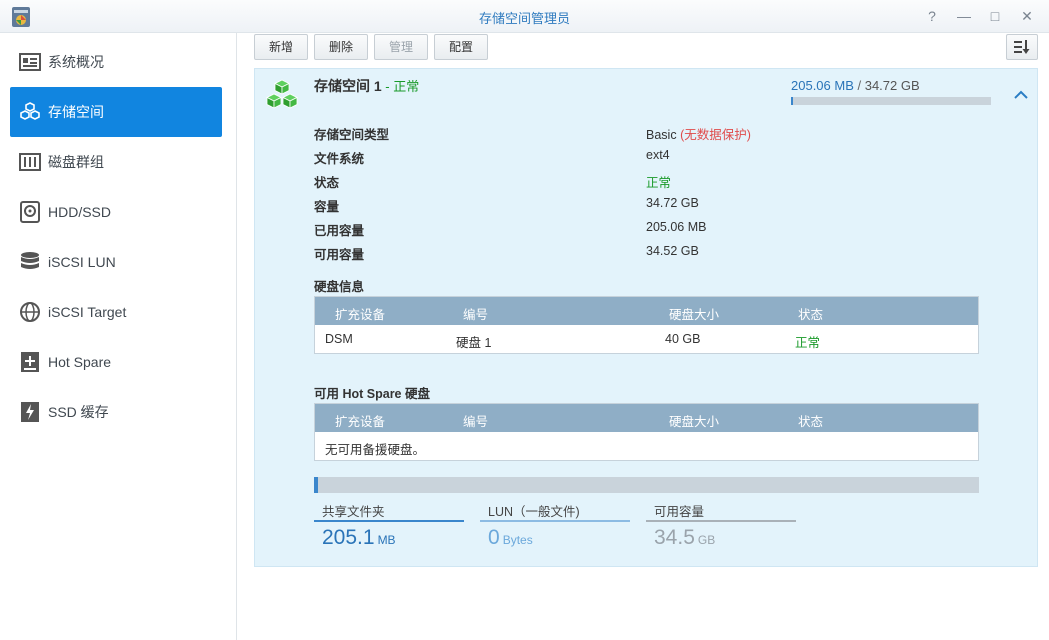 This screenshot has width=1049, height=640. What do you see at coordinates (646, 446) in the screenshot?
I see `empty-row: 无可用备援硬盘。` at bounding box center [646, 446].